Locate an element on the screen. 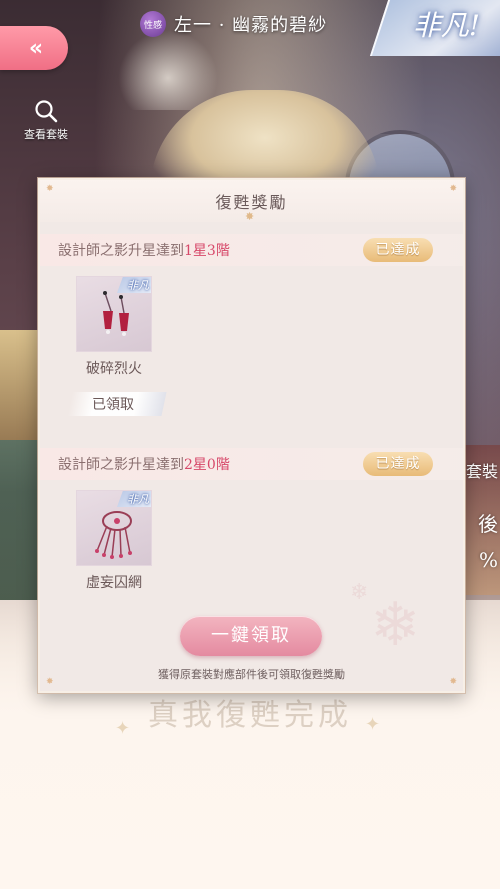 The image size is (500, 889). reward-section-header: 設計師之影升星達到2星0階 已達成 is located at coordinates (251, 464).